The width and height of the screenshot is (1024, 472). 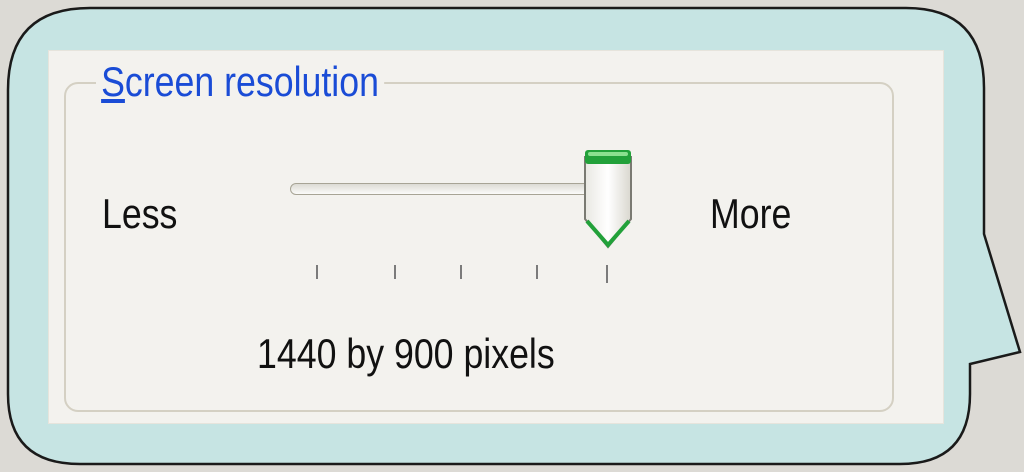 I want to click on resolution-slider-thumb, so click(x=608, y=199).